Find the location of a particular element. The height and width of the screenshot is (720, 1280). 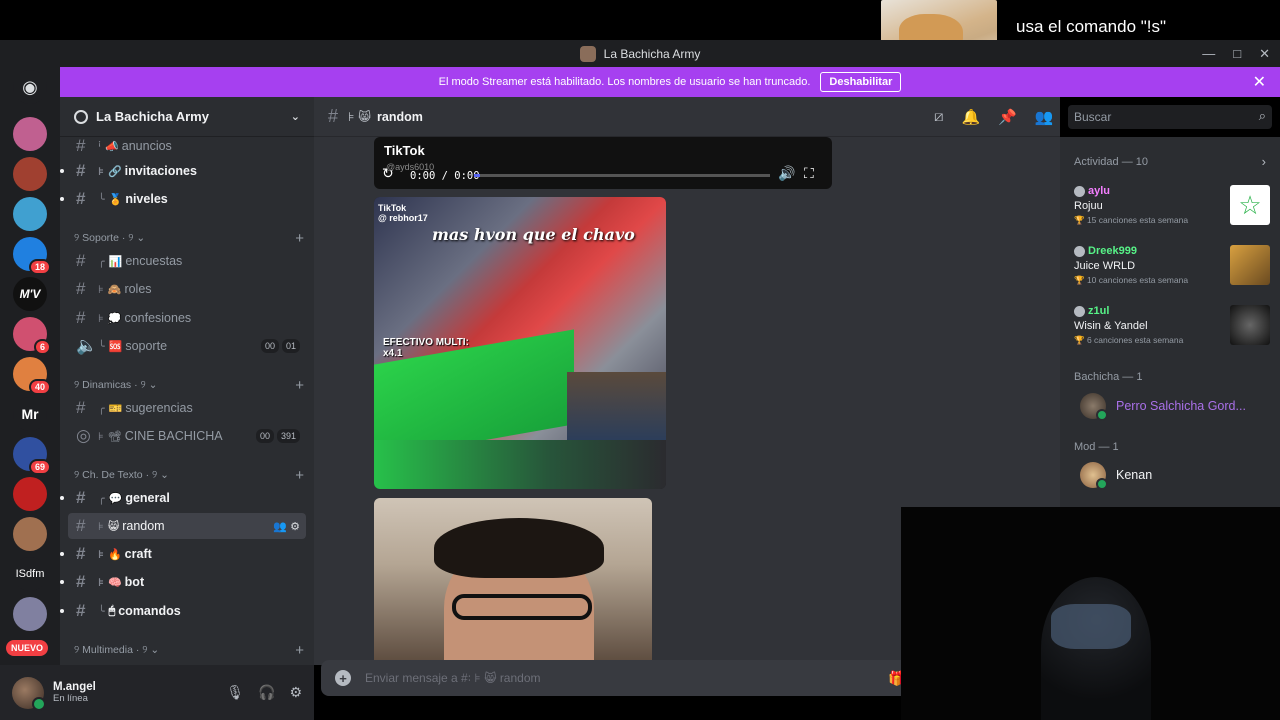

minimize-button: — is located at coordinates (1208, 54).